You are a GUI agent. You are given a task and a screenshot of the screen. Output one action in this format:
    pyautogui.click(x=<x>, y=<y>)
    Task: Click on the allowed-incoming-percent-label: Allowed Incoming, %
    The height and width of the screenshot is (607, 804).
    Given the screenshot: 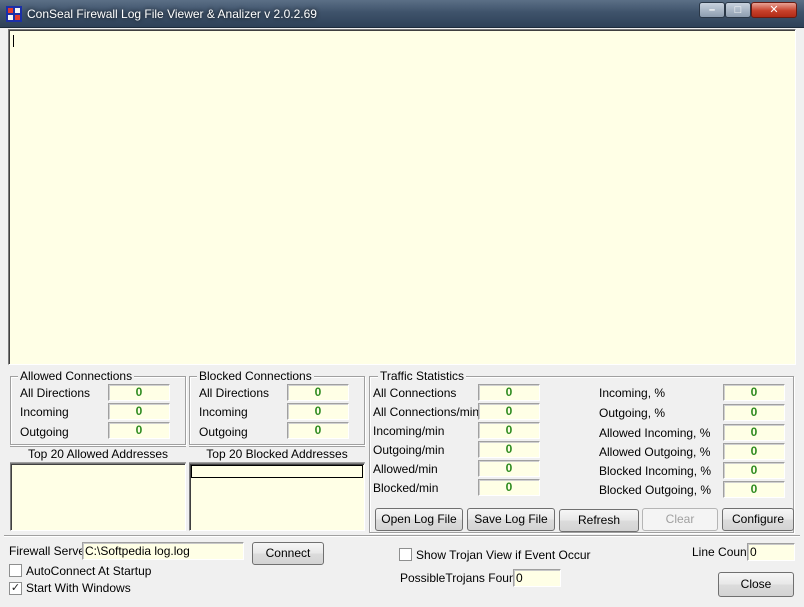 What is the action you would take?
    pyautogui.click(x=655, y=433)
    